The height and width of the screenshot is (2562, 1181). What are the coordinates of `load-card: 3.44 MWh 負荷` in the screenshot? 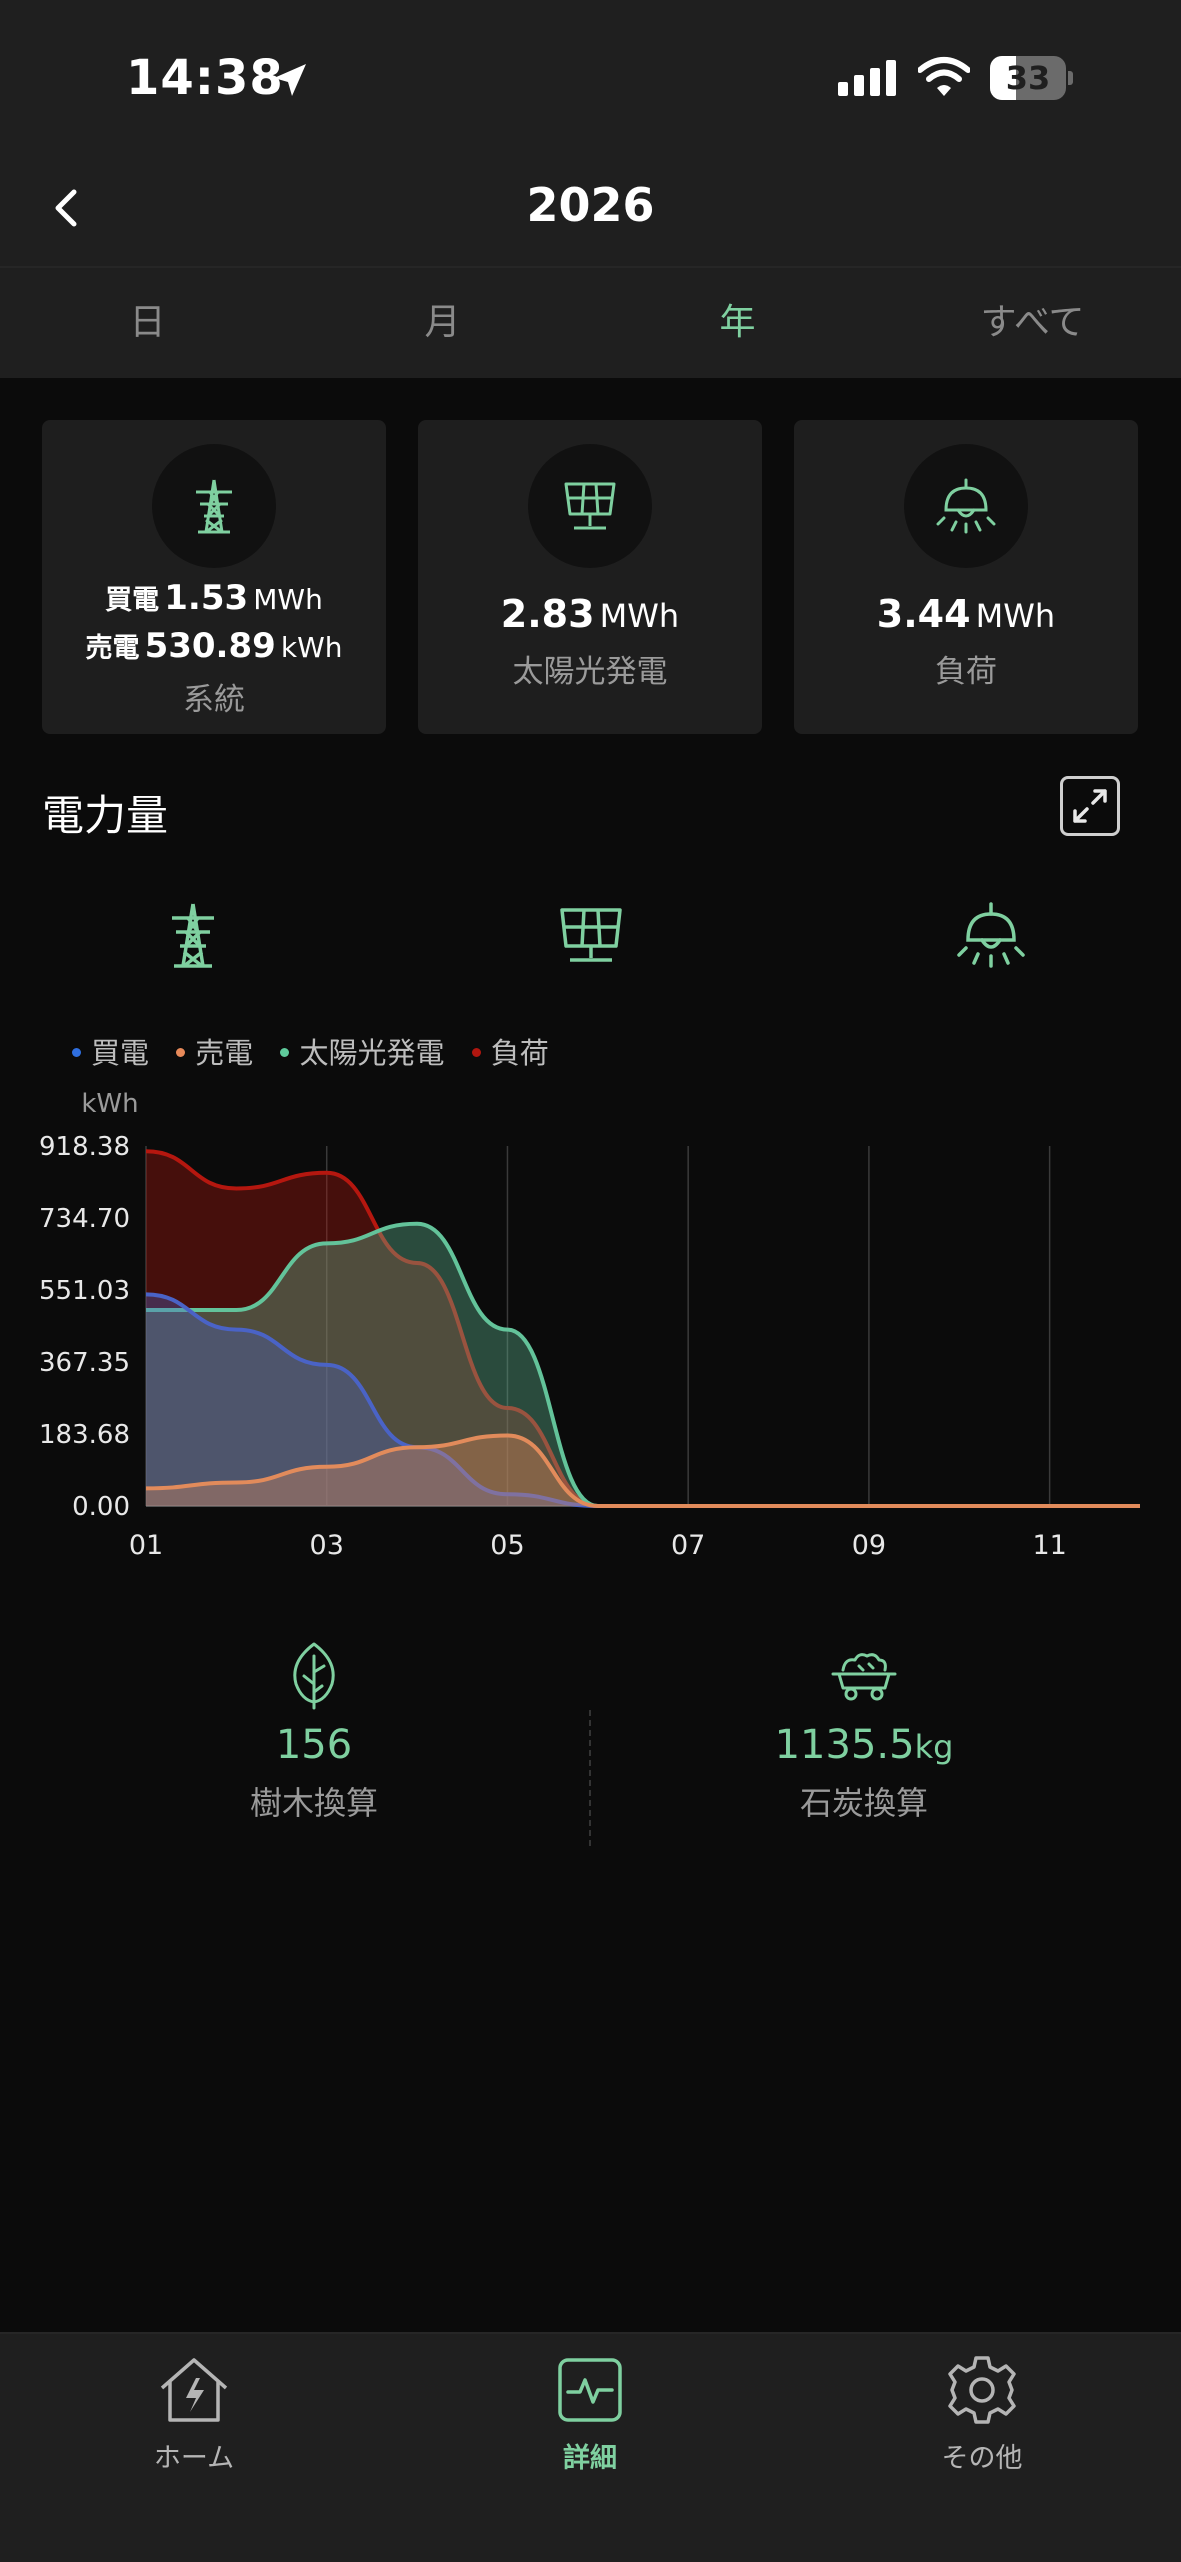 It's located at (966, 577).